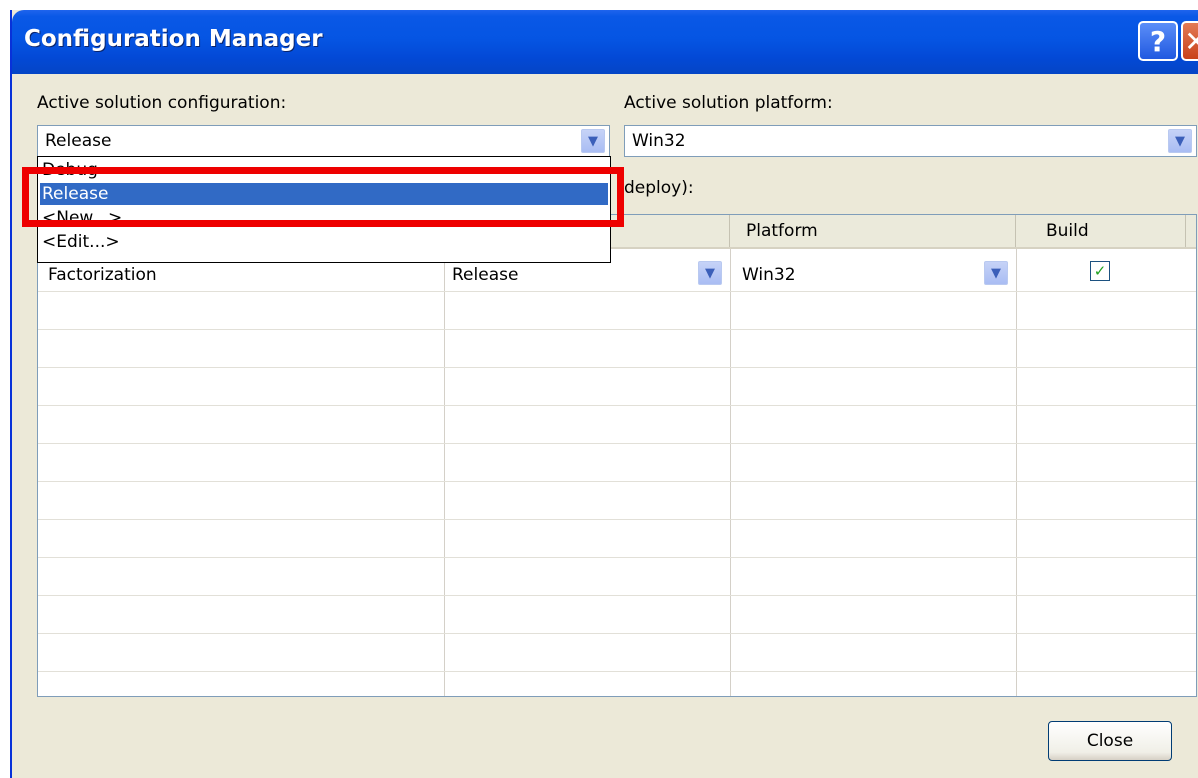 The image size is (1198, 778). I want to click on platform-header-label: Platform, so click(782, 231).